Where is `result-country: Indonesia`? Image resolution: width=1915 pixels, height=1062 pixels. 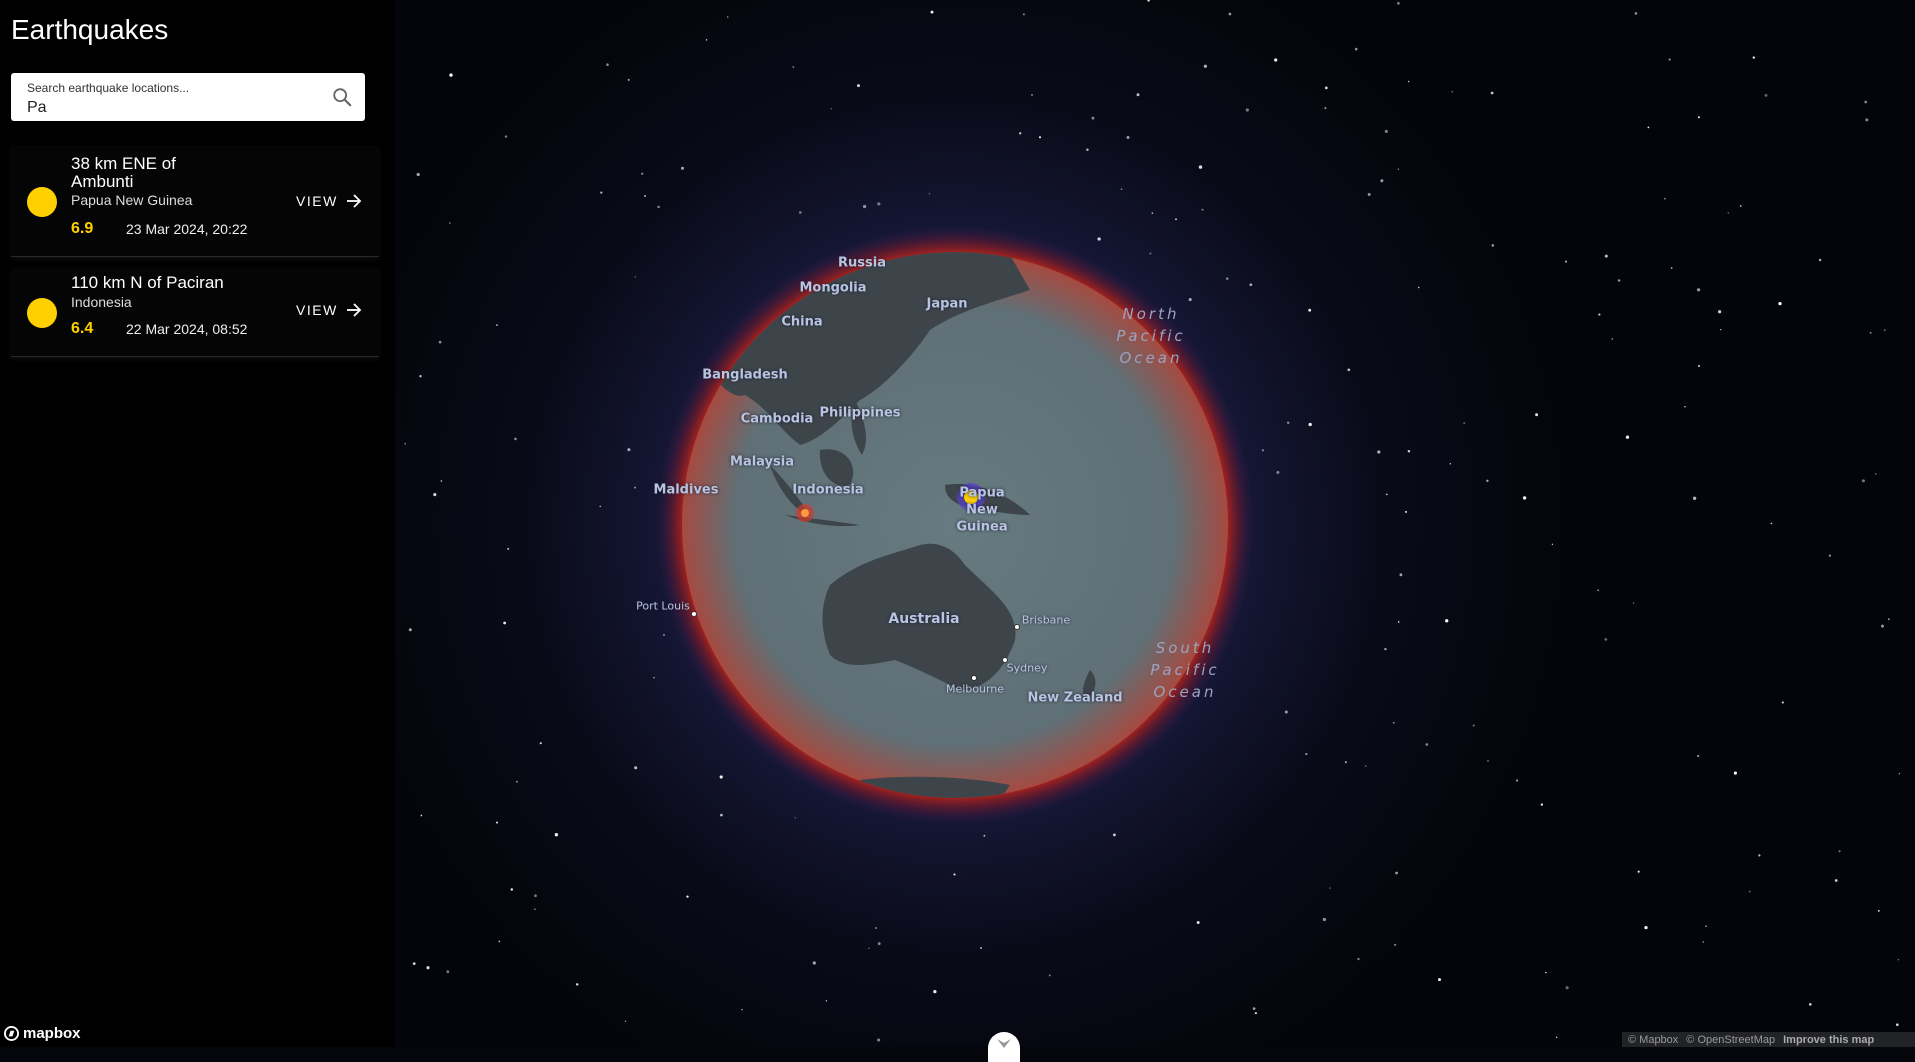 result-country: Indonesia is located at coordinates (101, 302).